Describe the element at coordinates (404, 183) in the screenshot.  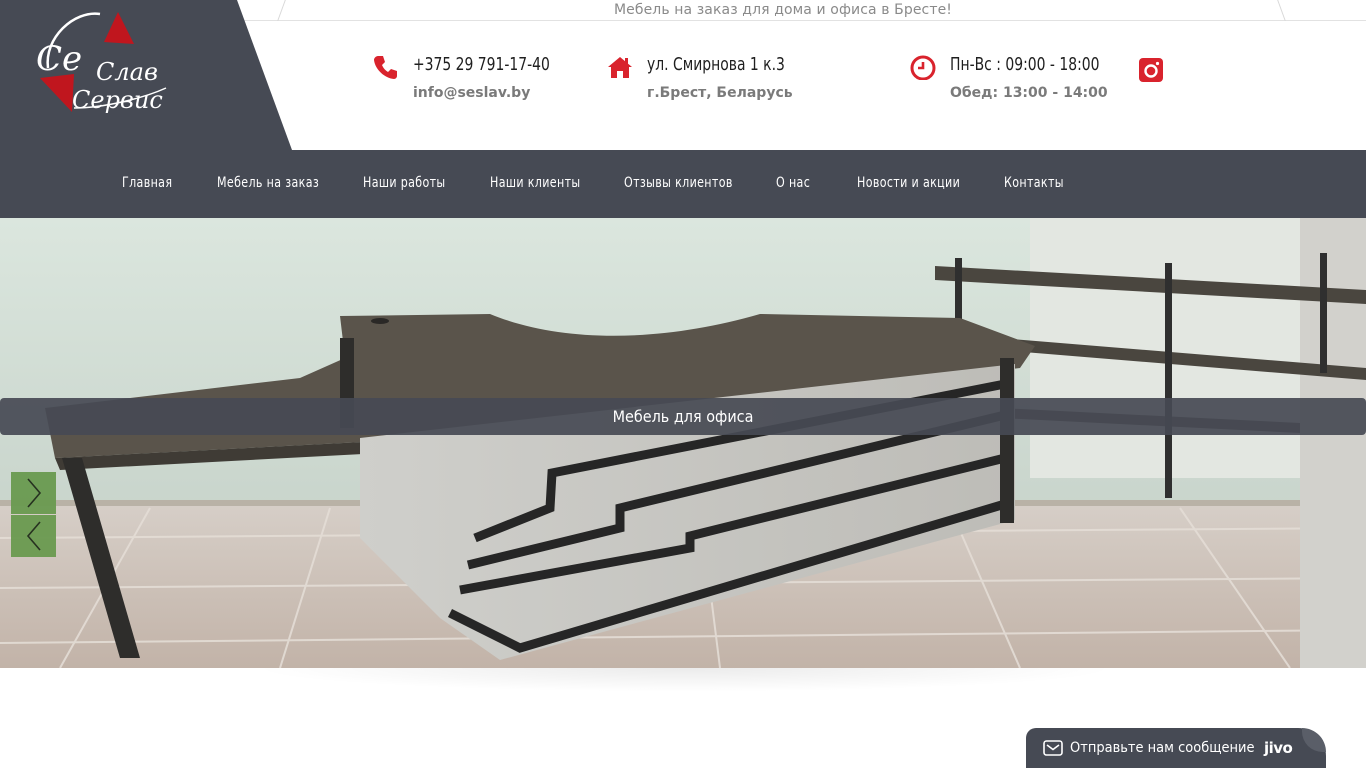
I see `nav-item-our-works: Наши работы` at that location.